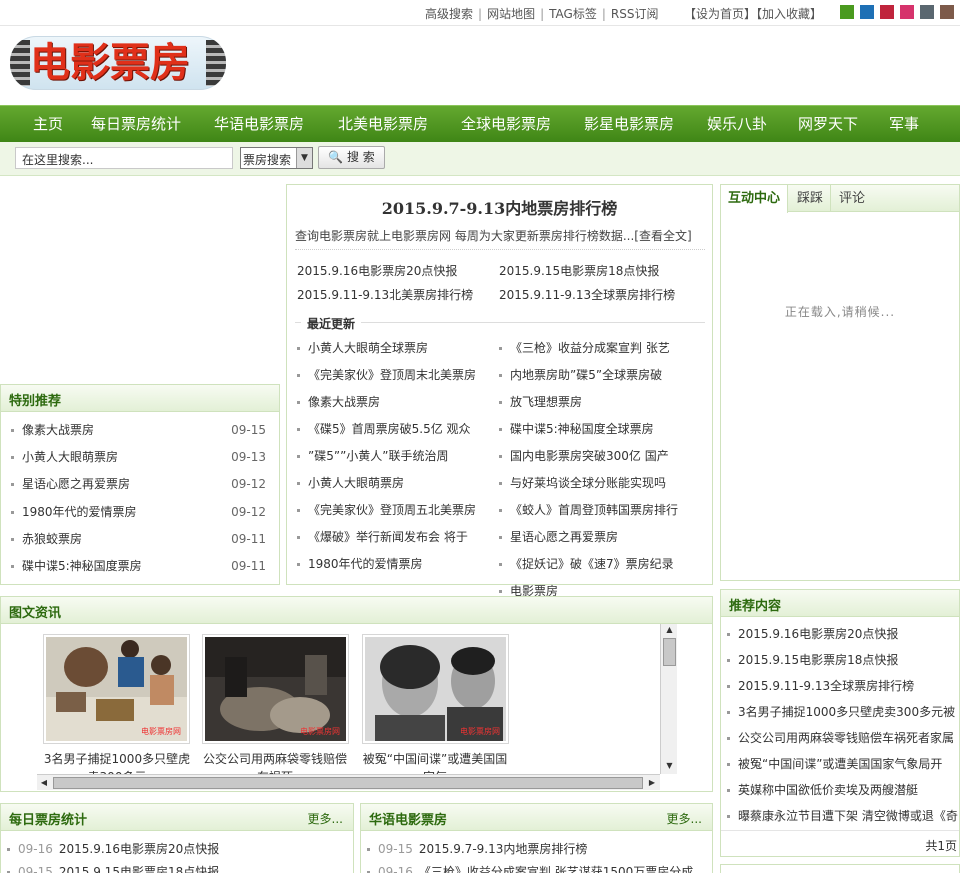  Describe the element at coordinates (556, 869) in the screenshot. I see `news-item-text: 《三枪》收益分成案宣判 张艺谋获1500万票房分成` at that location.